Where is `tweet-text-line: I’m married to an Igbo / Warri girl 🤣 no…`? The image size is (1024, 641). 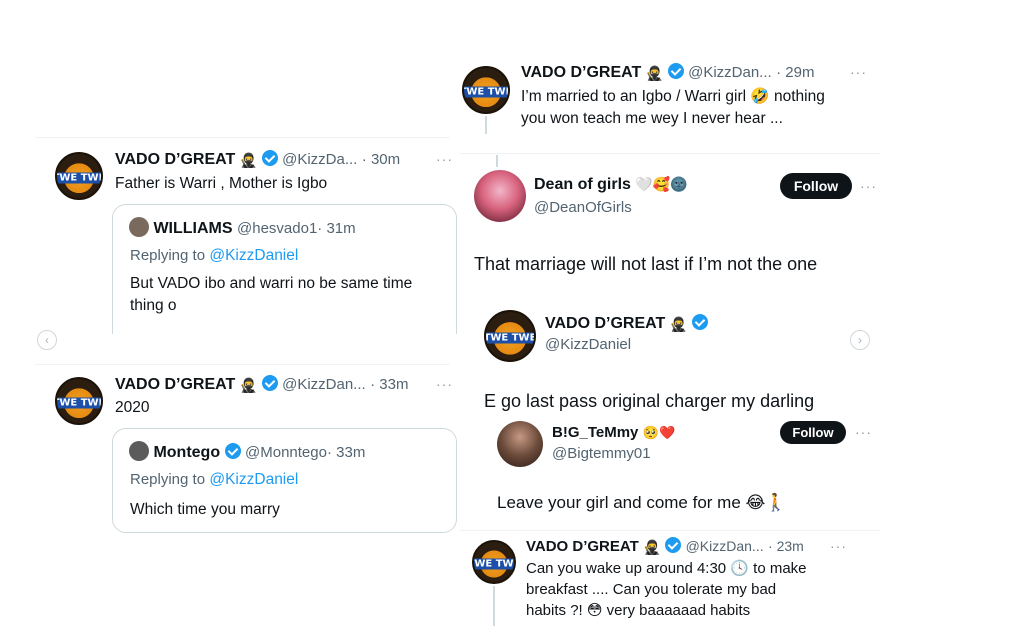 tweet-text-line: I’m married to an Igbo / Warri girl 🤣 no… is located at coordinates (673, 96).